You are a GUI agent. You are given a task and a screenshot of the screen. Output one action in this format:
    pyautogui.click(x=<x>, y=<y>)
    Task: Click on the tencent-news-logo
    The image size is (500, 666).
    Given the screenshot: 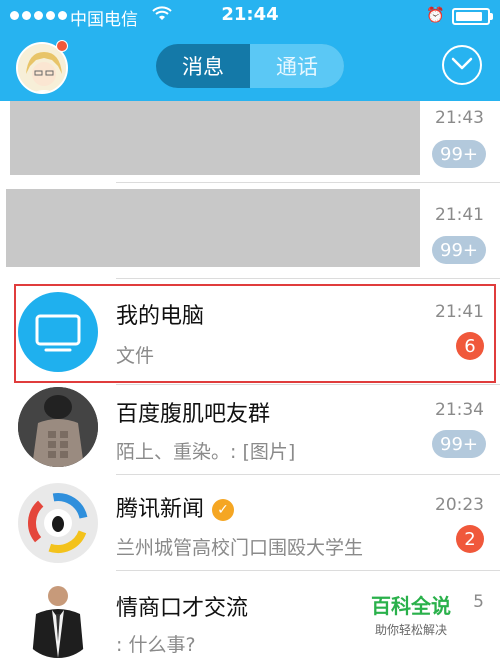 What is the action you would take?
    pyautogui.click(x=58, y=523)
    